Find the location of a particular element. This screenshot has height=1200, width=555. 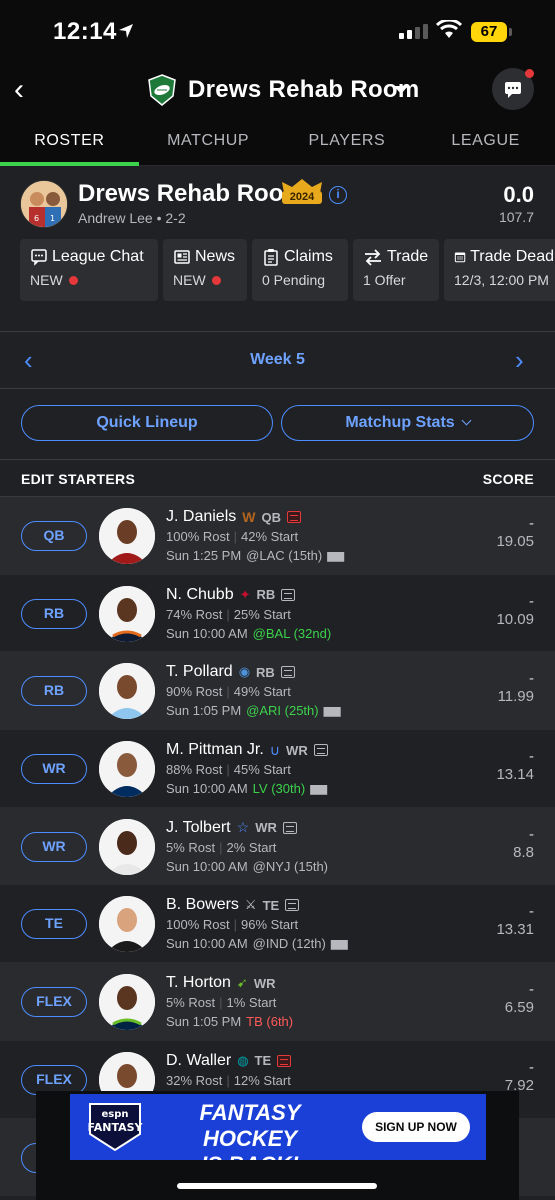

status-bar: 12:14 67 is located at coordinates (277, 31).